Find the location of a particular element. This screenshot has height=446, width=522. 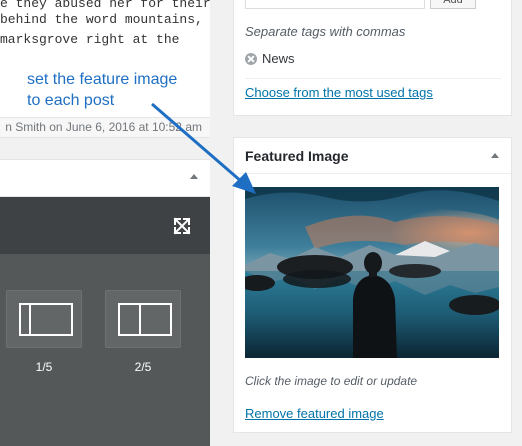

last-edited-text: n Smith on June 6, 2016 at 10:52 am is located at coordinates (103, 127).